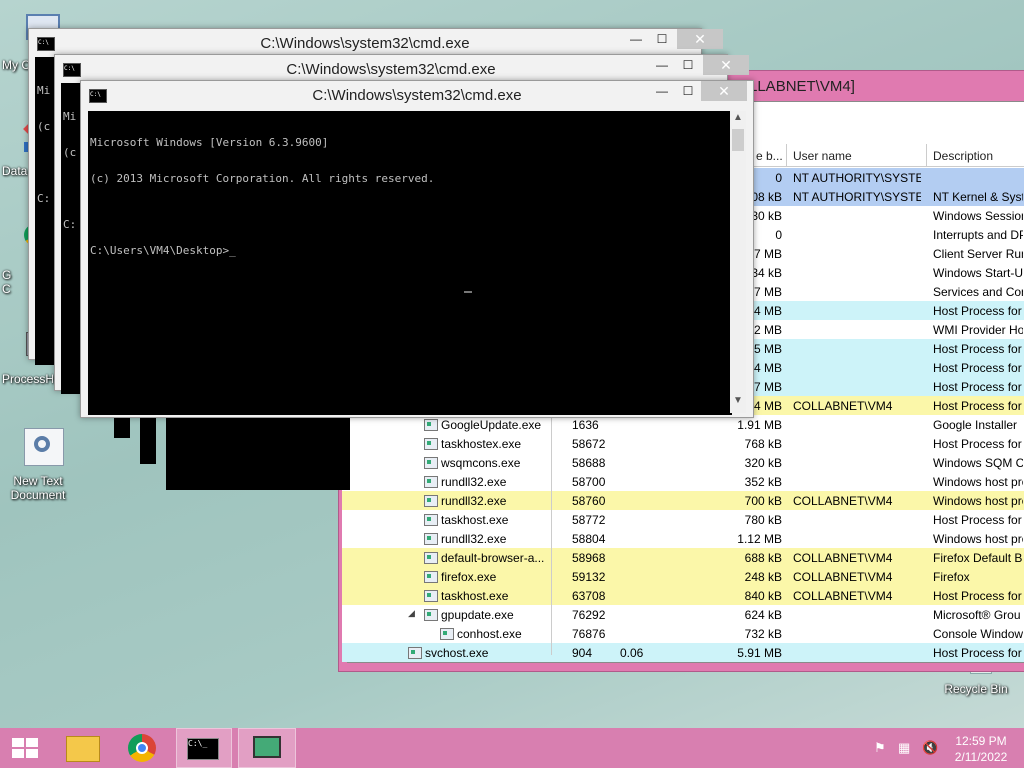 This screenshot has width=1024, height=768. I want to click on process-pid: 58672, so click(589, 444).